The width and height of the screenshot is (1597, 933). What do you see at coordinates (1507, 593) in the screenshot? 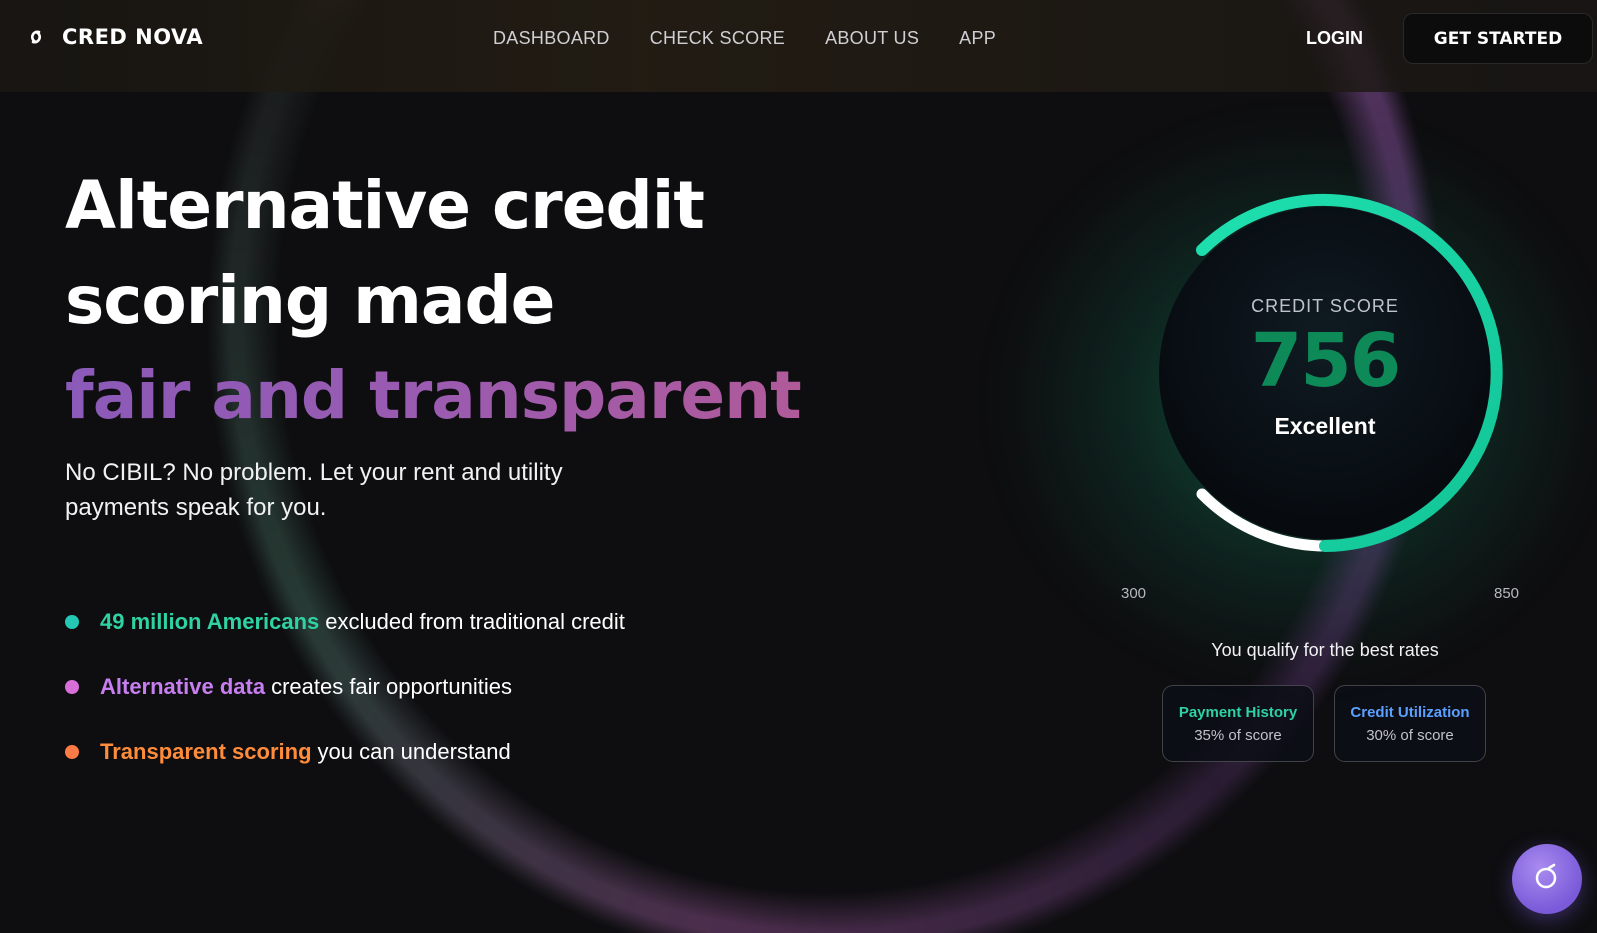
I see `score-range-max: 850` at bounding box center [1507, 593].